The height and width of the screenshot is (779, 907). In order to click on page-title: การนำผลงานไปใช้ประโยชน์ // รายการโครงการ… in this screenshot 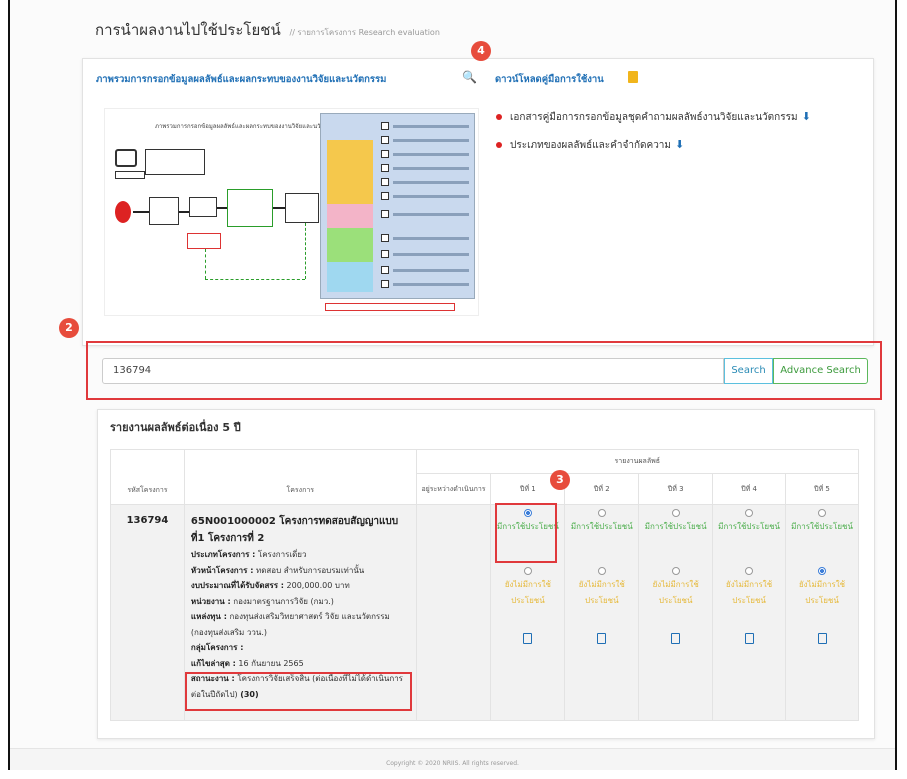, I will do `click(267, 30)`.